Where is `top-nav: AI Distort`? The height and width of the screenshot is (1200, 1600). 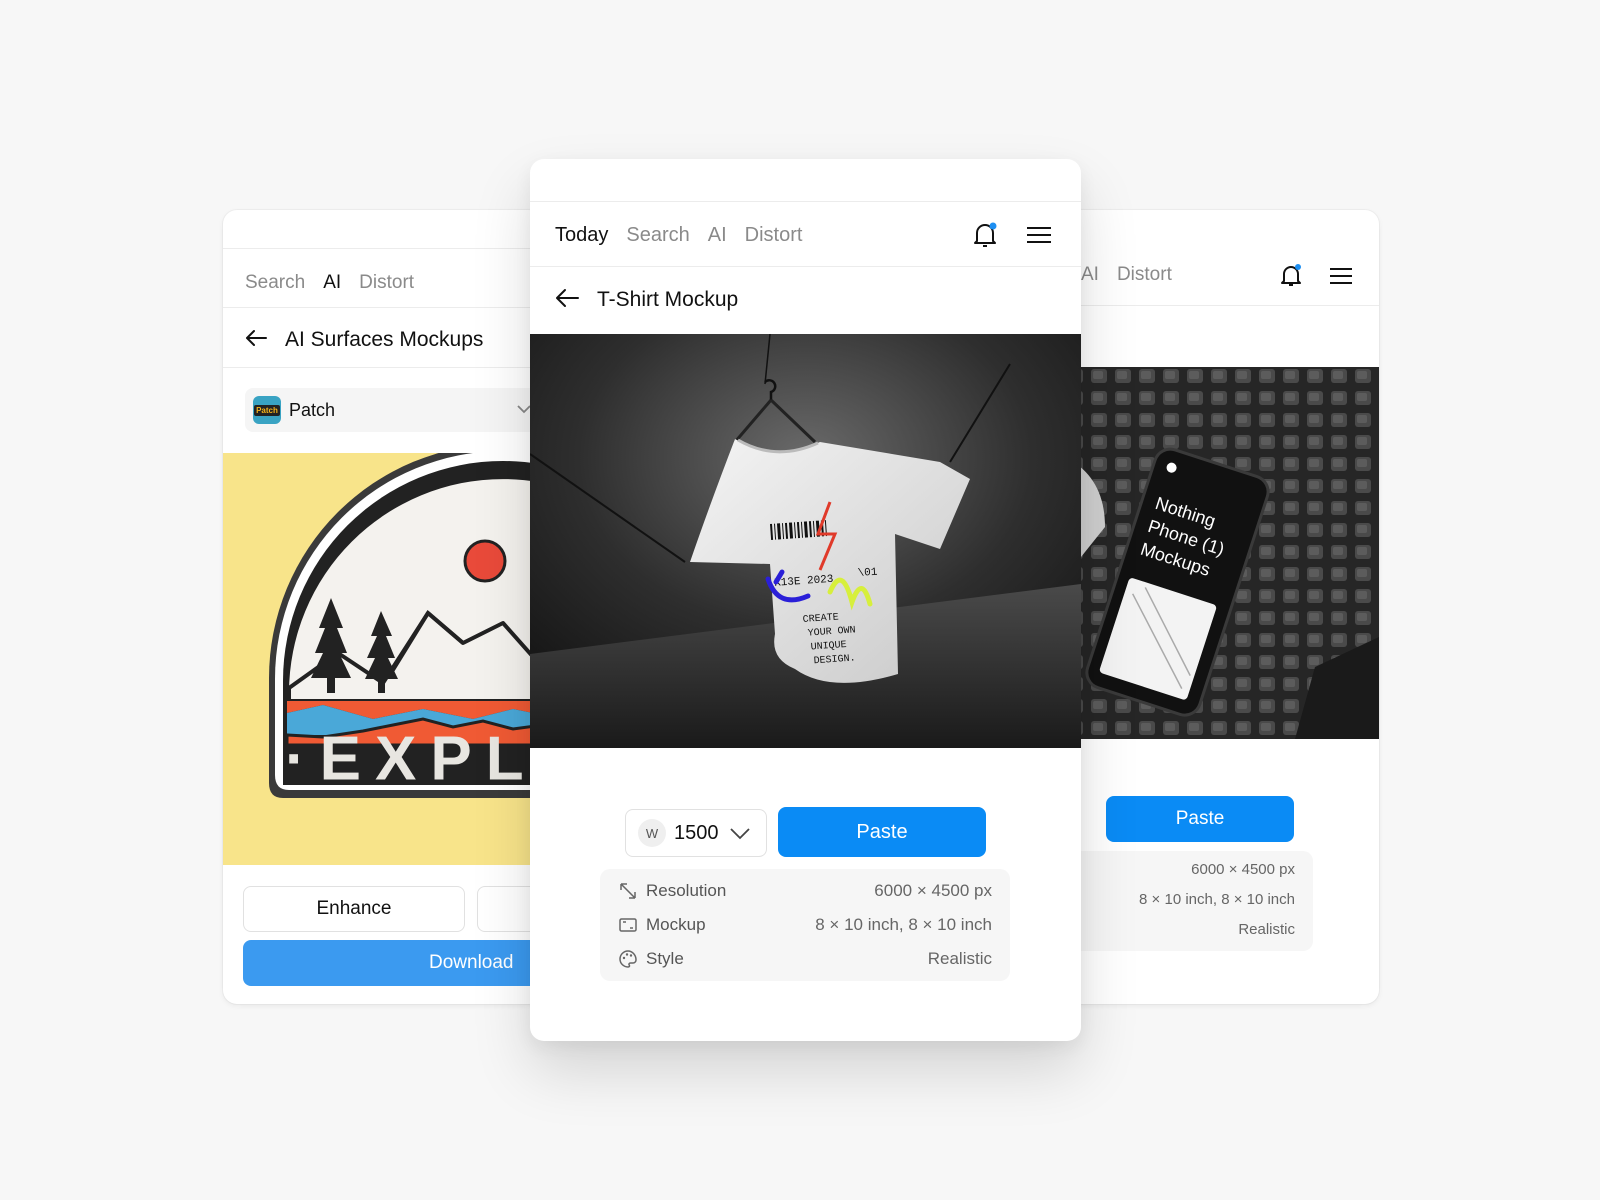
top-nav: AI Distort is located at coordinates (1135, 275).